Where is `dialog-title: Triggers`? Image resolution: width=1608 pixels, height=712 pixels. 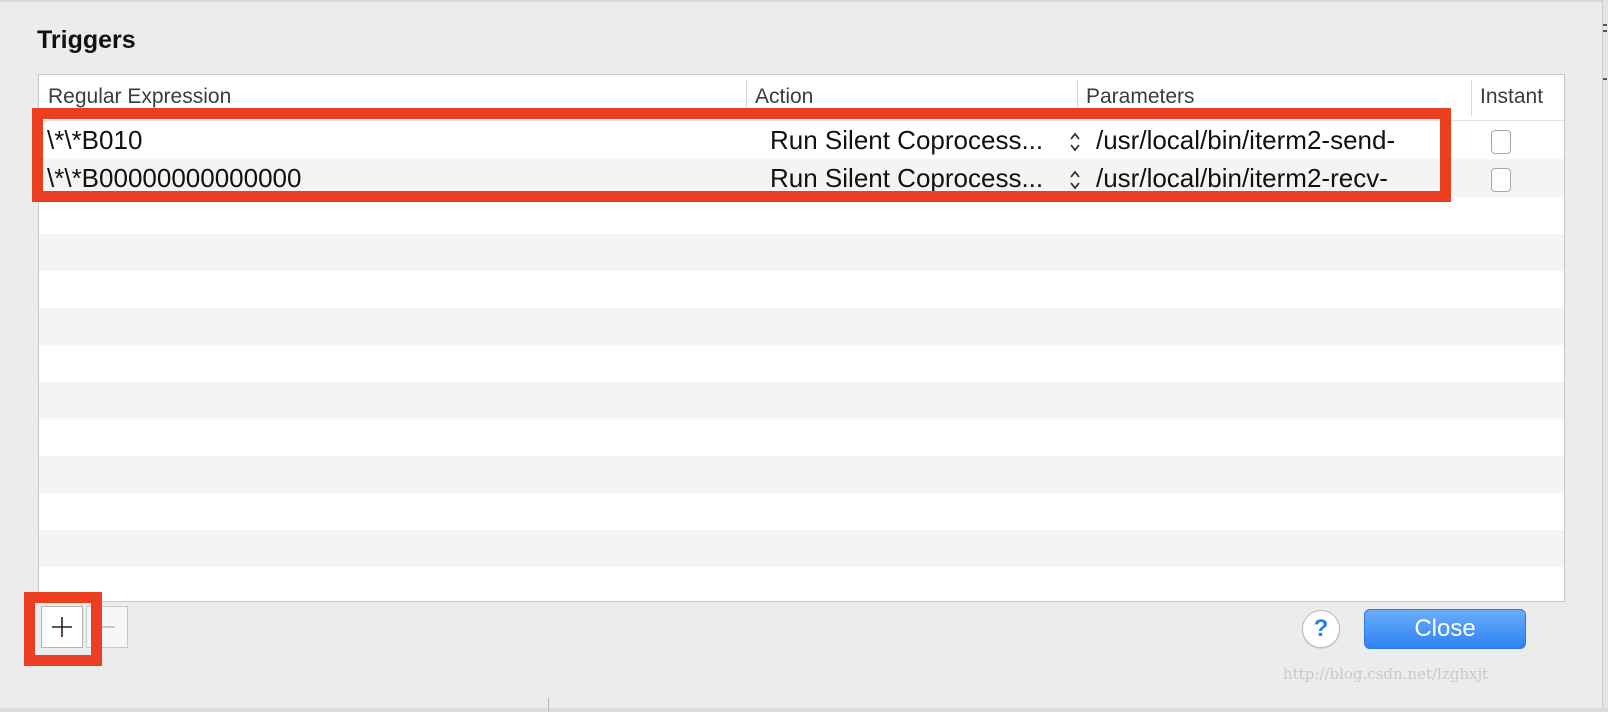 dialog-title: Triggers is located at coordinates (86, 40).